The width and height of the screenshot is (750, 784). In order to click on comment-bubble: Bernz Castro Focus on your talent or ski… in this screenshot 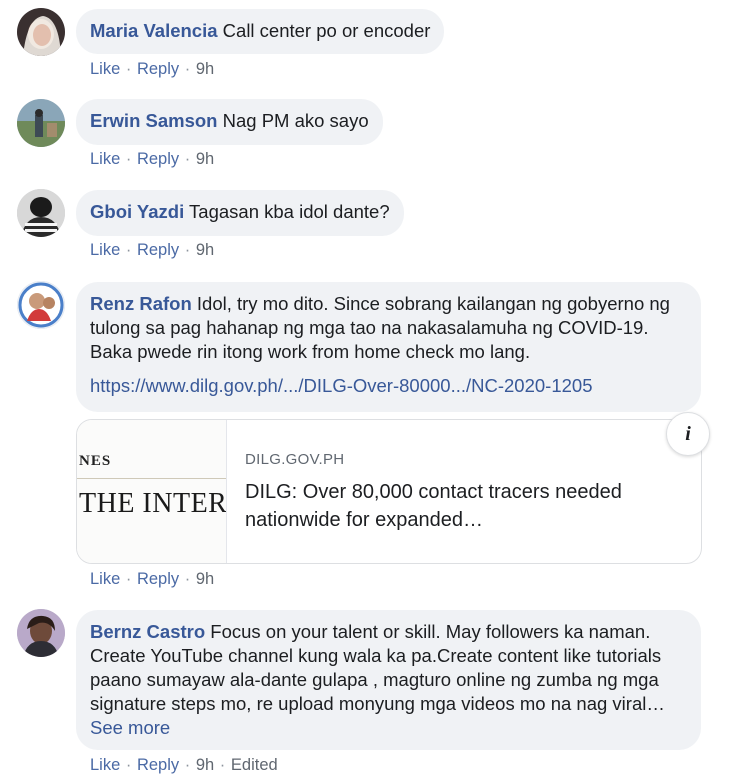, I will do `click(388, 680)`.